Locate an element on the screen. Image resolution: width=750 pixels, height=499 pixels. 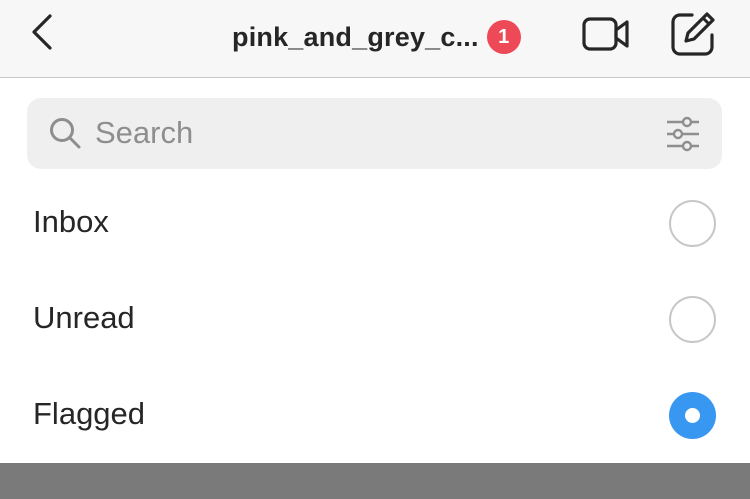
chevron-left-icon is located at coordinates (42, 32).